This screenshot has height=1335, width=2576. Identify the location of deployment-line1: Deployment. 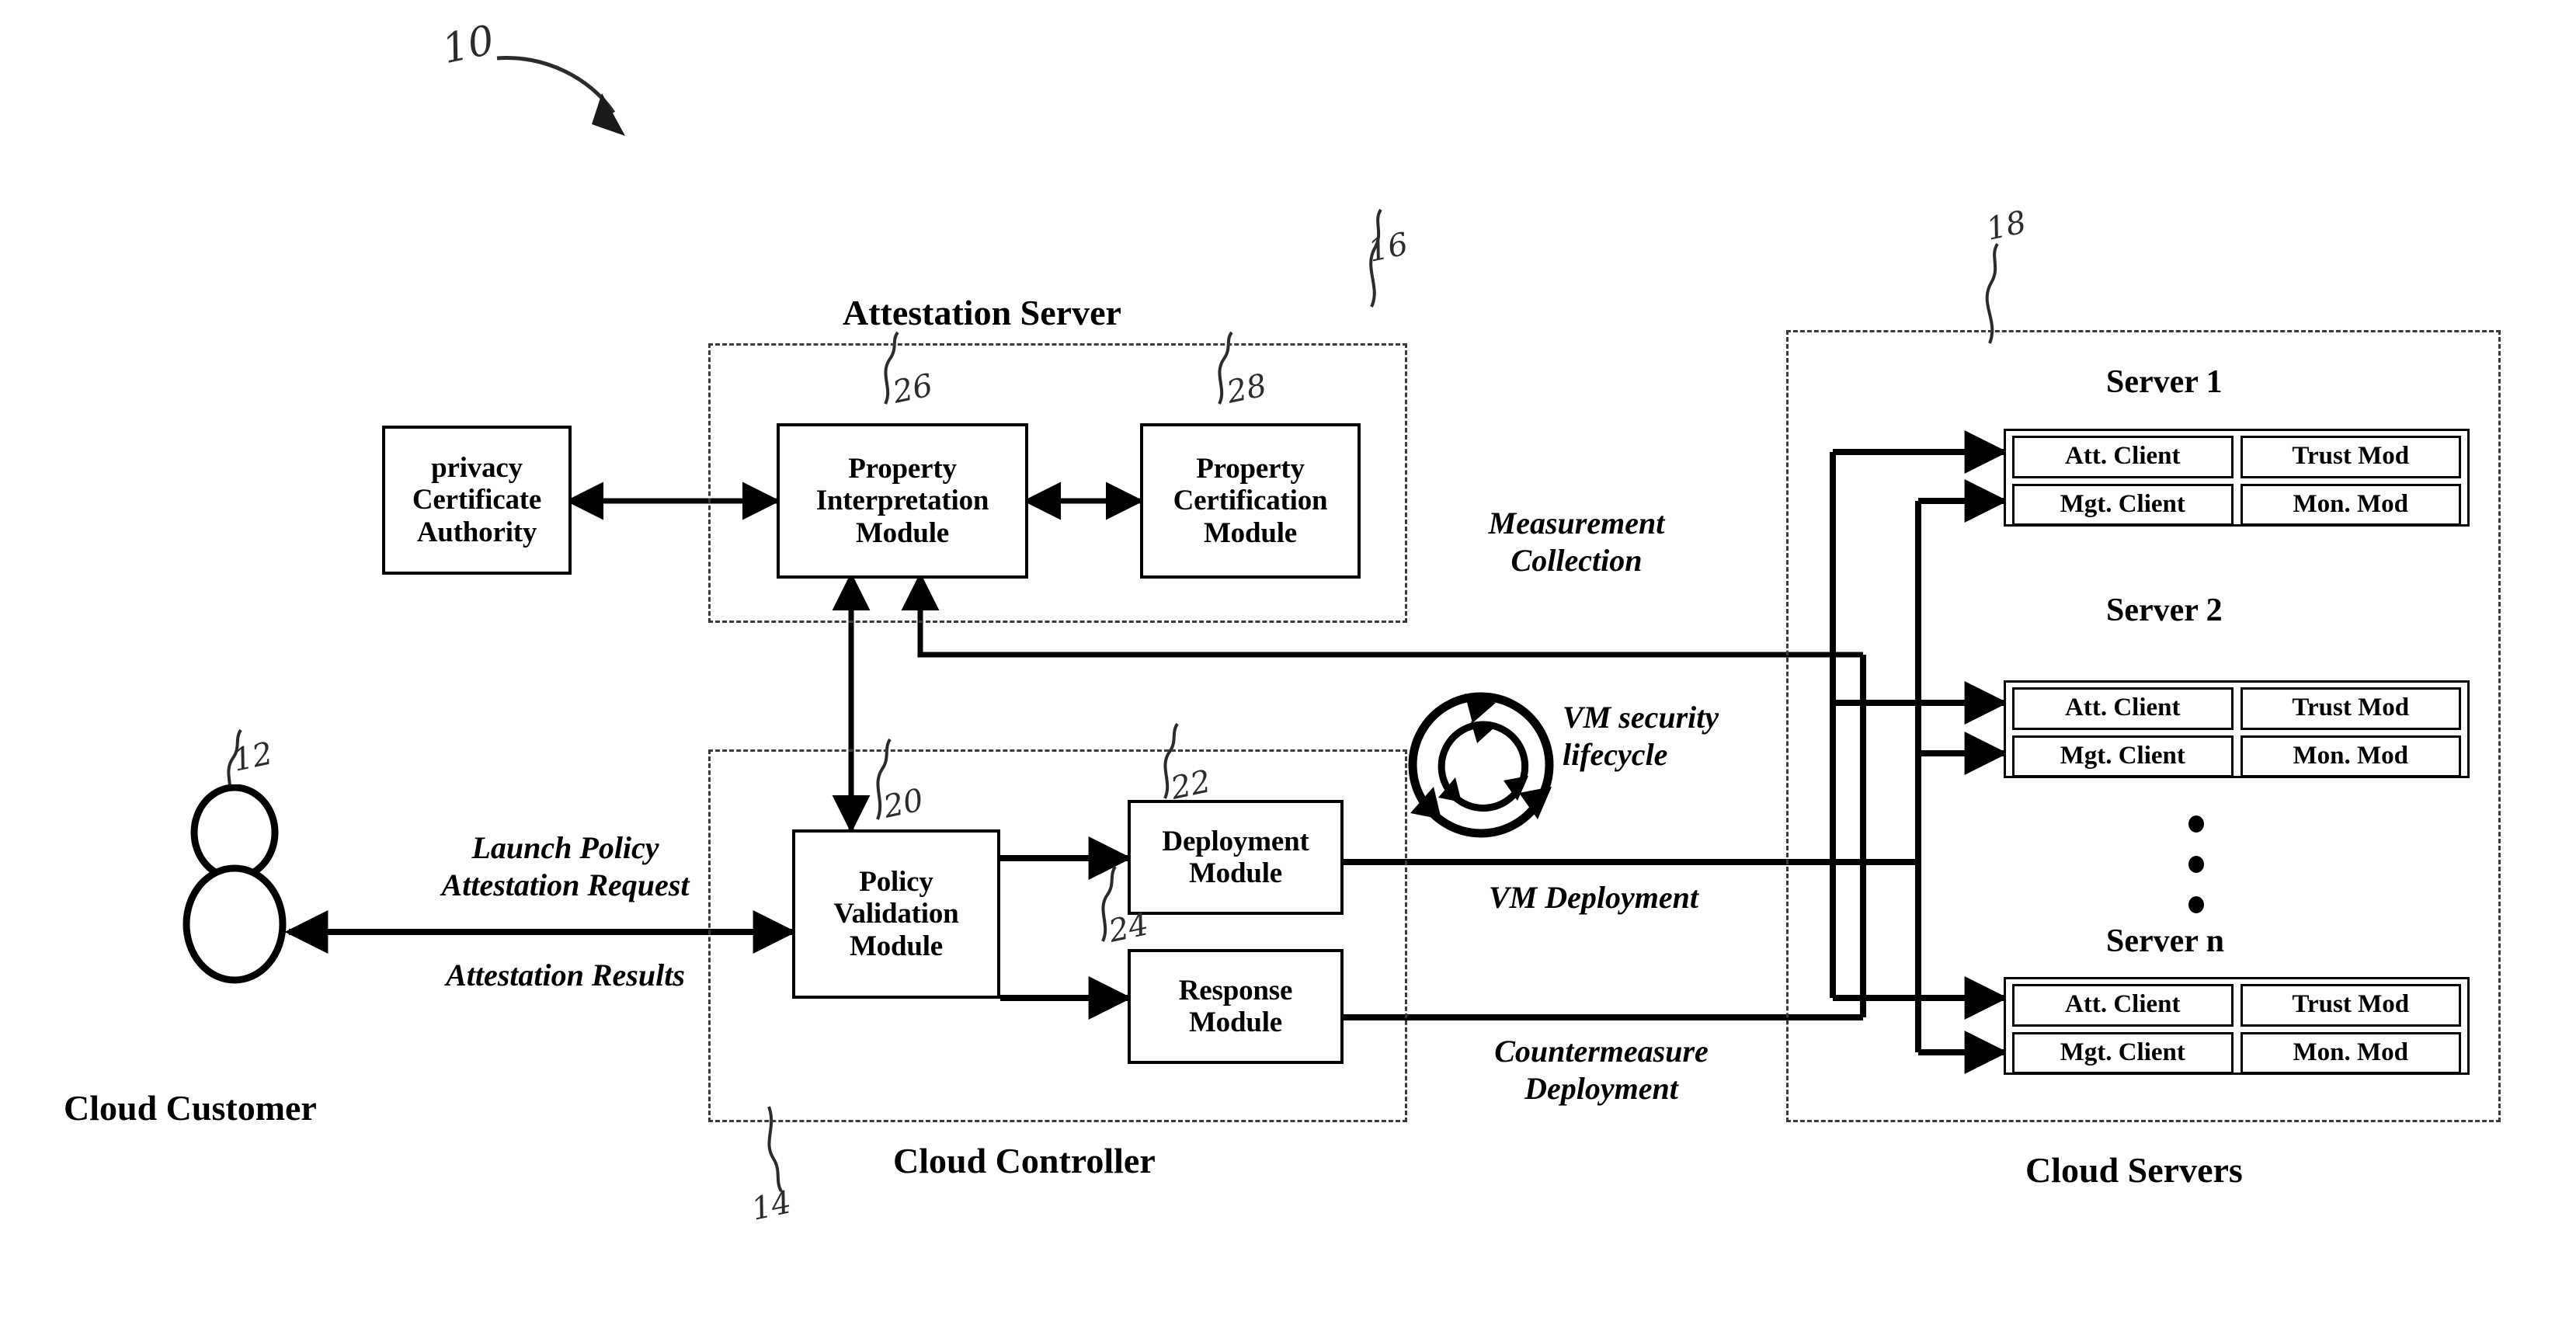
(1235, 841).